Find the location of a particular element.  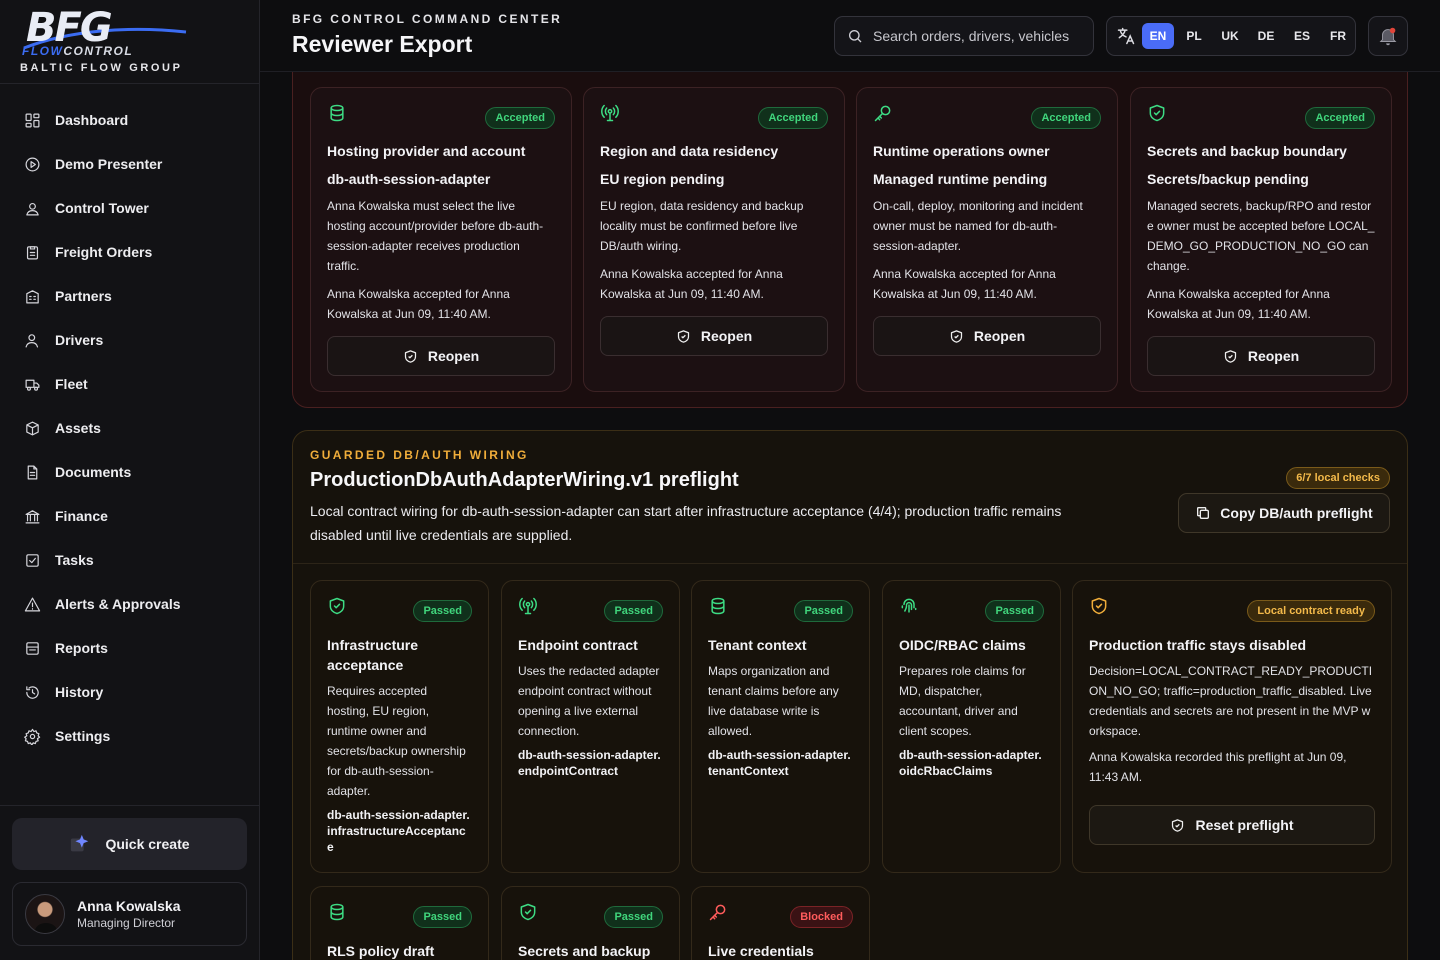

card-subtitle: Managed runtime pending is located at coordinates (960, 179).